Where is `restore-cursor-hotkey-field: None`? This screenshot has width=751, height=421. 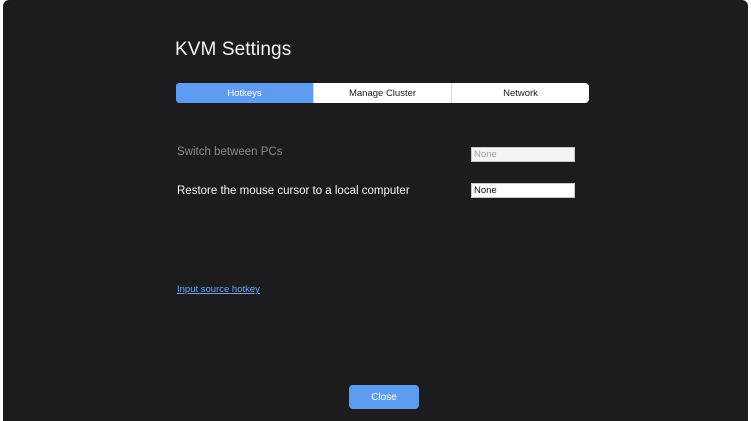
restore-cursor-hotkey-field: None is located at coordinates (523, 190).